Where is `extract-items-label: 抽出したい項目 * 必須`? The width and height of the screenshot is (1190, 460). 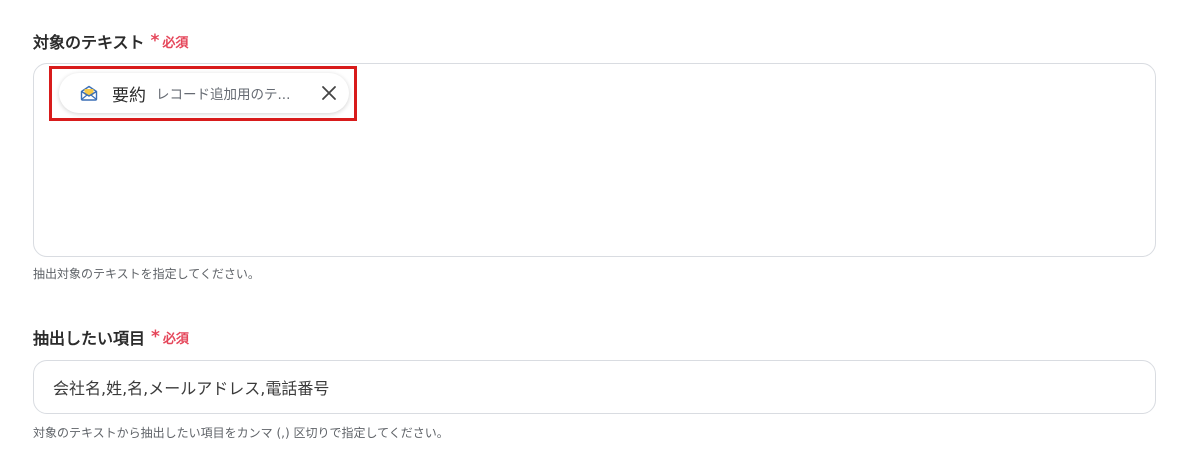
extract-items-label: 抽出したい項目 * 必須 is located at coordinates (111, 337).